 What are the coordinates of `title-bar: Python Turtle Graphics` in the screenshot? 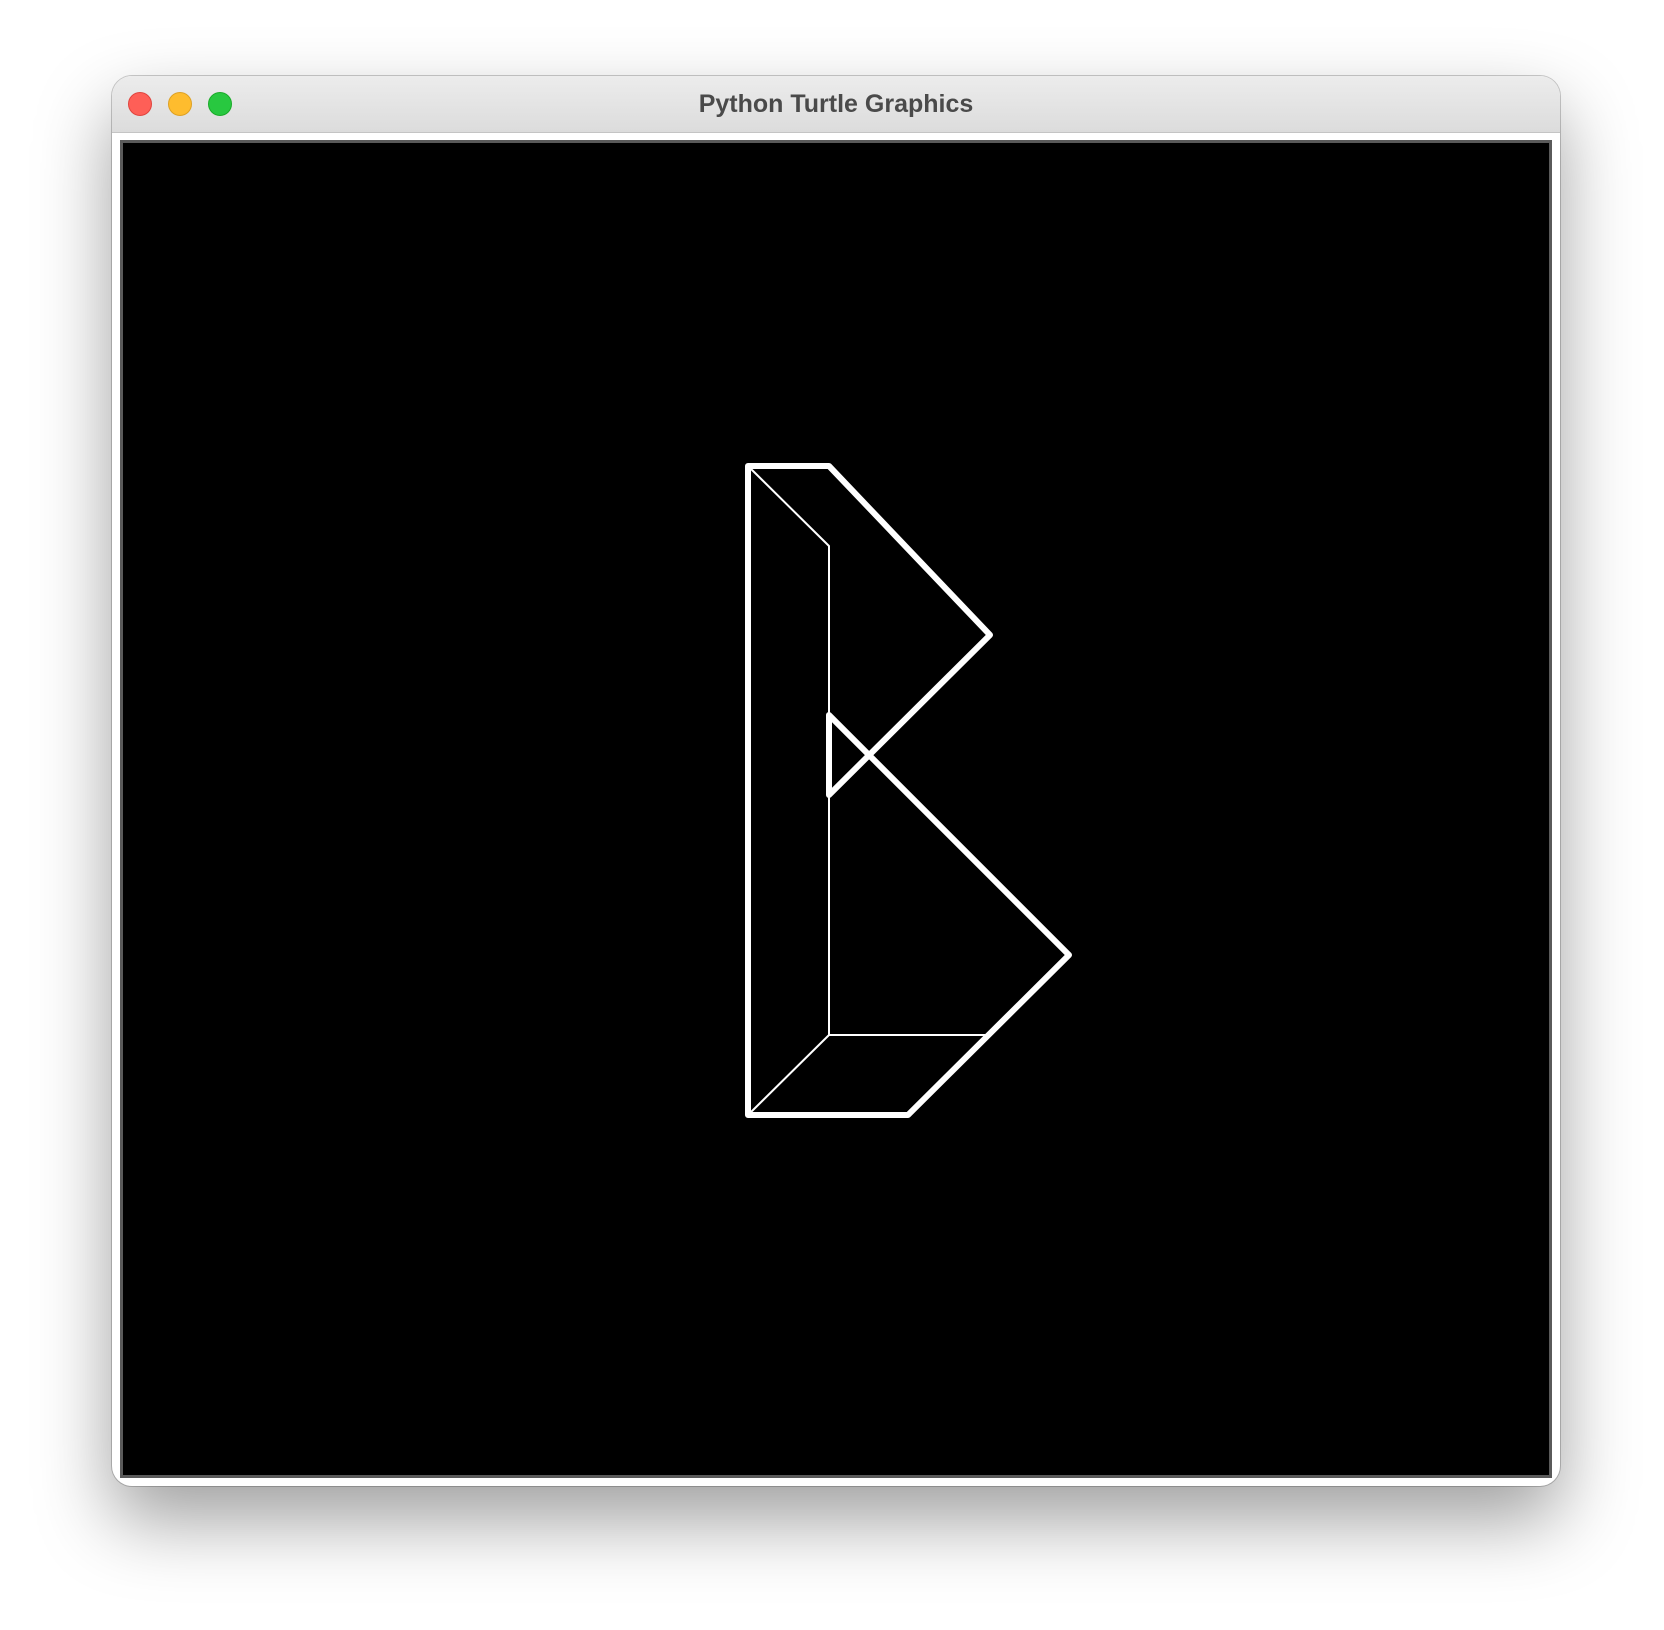 It's located at (836, 104).